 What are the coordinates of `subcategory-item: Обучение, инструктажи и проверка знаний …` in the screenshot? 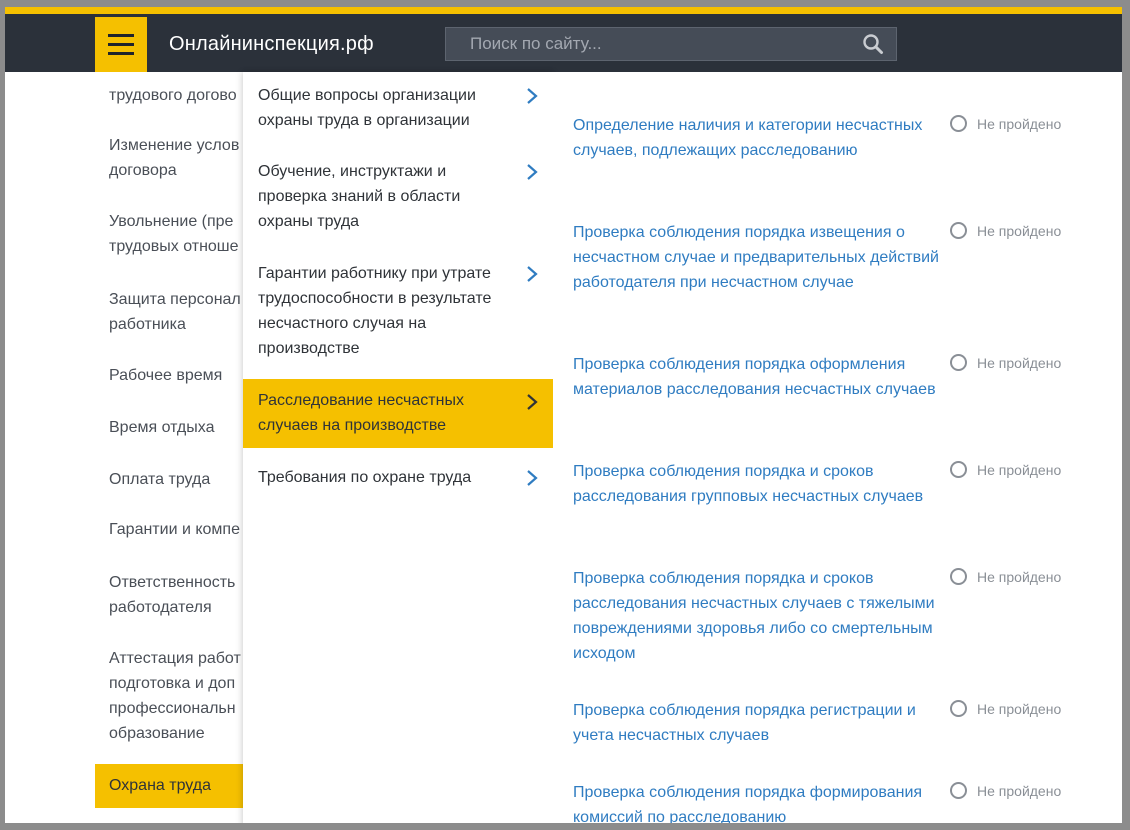 It's located at (398, 196).